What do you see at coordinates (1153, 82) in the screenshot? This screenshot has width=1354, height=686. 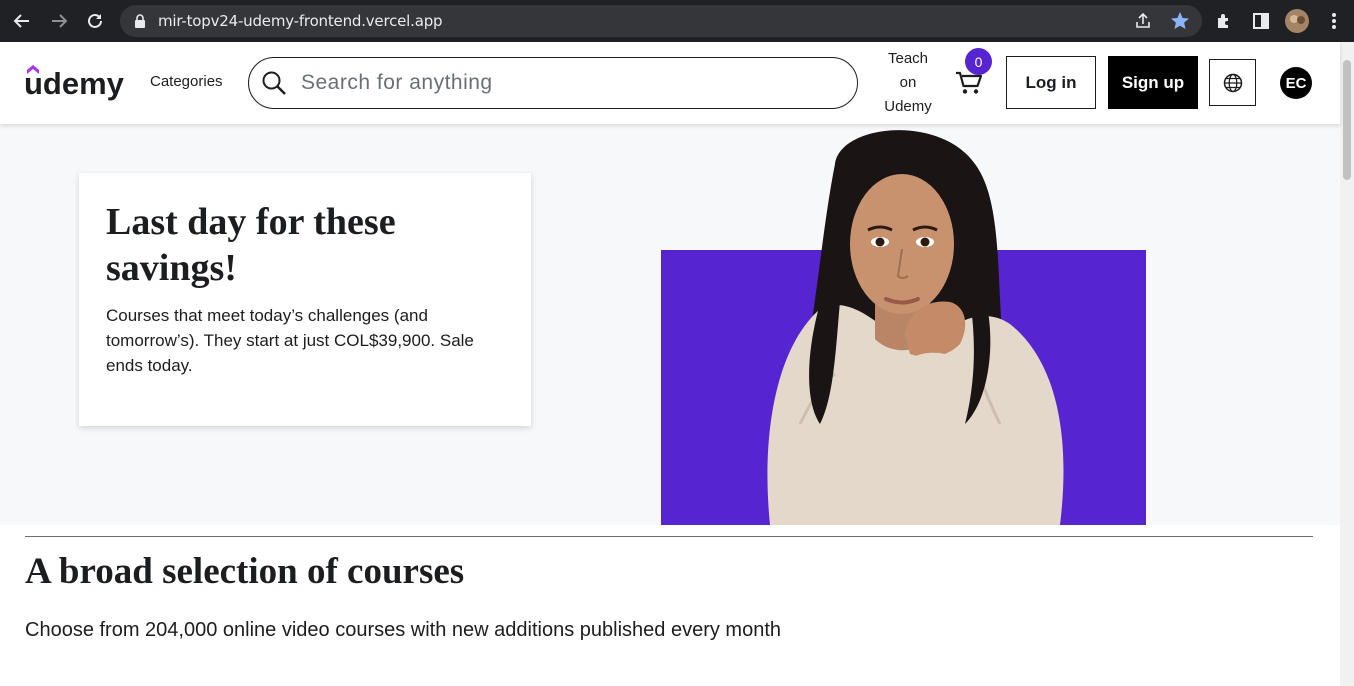 I see `signup-button: Sign up` at bounding box center [1153, 82].